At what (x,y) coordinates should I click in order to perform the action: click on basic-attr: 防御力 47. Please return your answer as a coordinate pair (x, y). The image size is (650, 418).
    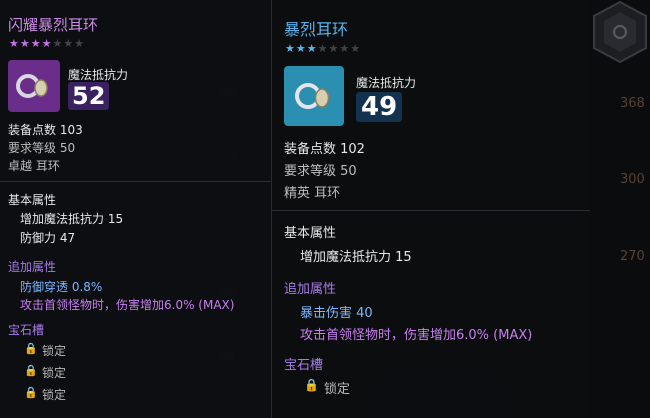
    Looking at the image, I should click on (48, 238).